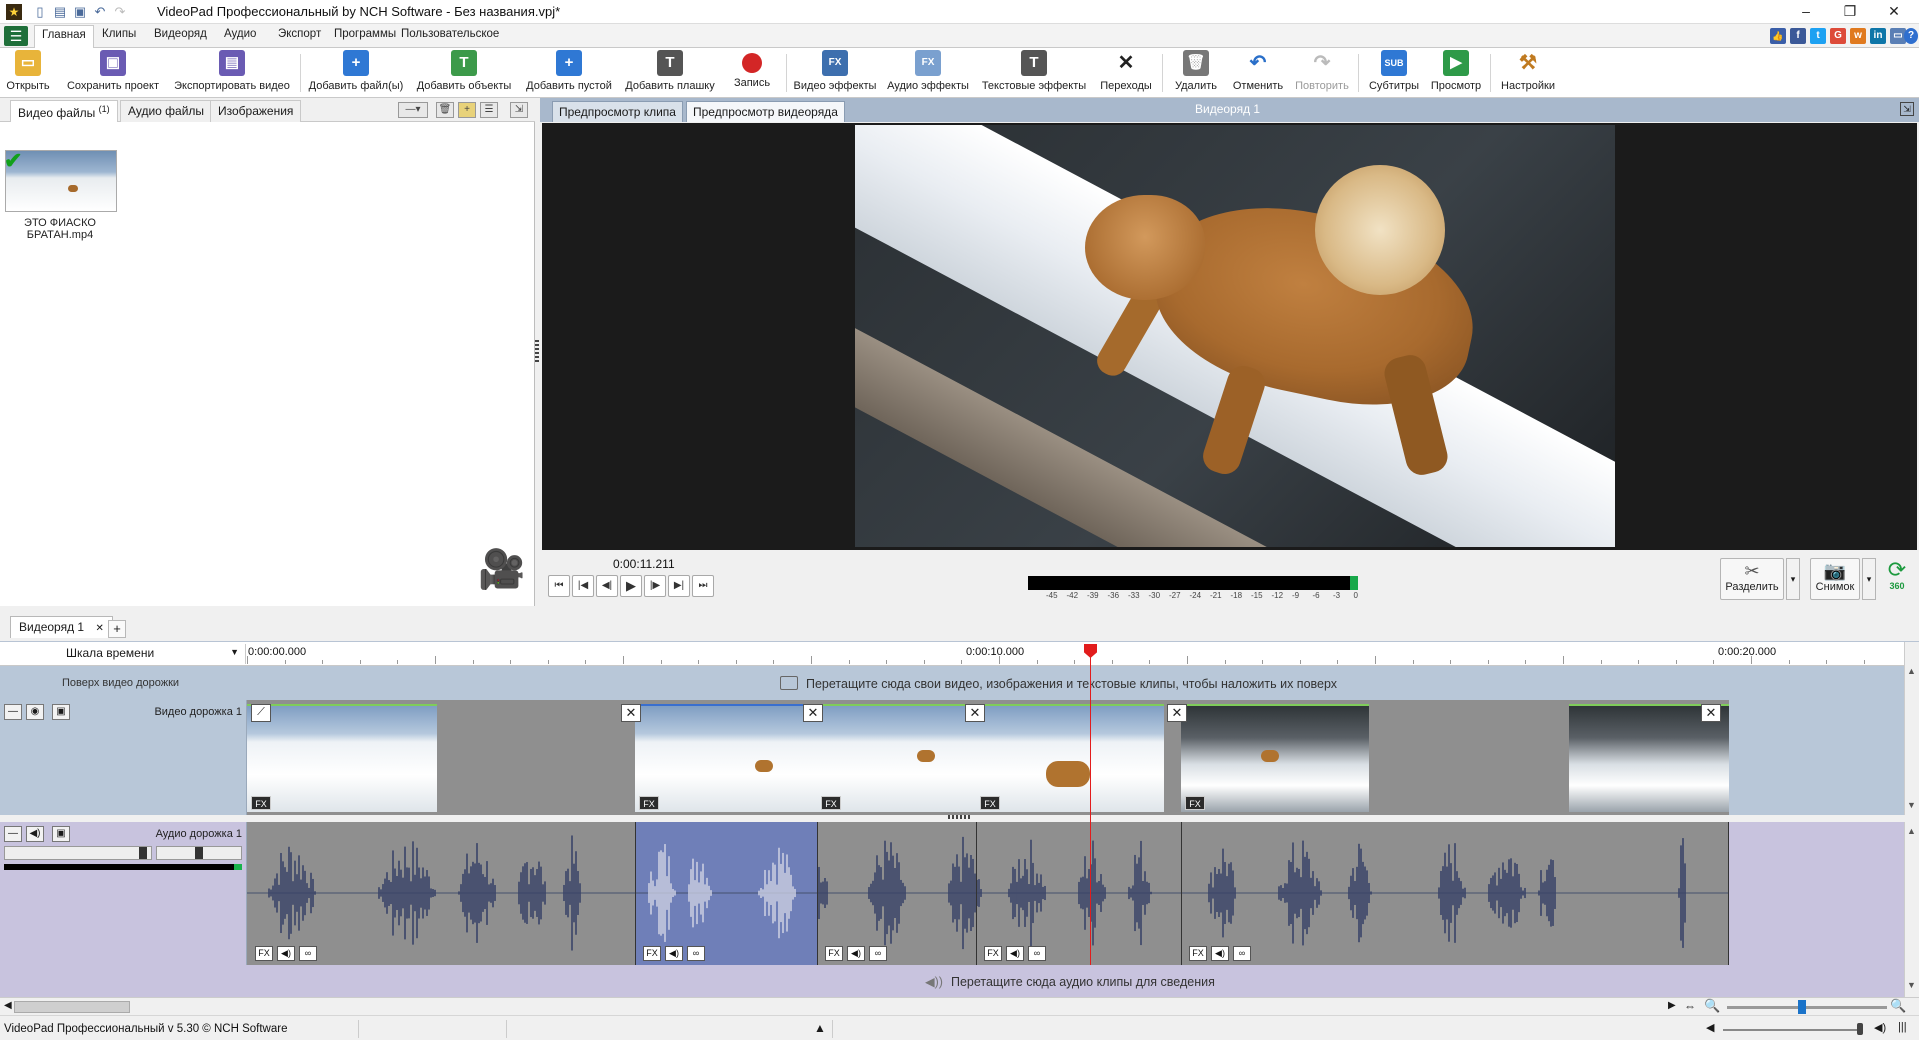 The image size is (1919, 1040). I want to click on scrollbar-thumb, so click(72, 1007).